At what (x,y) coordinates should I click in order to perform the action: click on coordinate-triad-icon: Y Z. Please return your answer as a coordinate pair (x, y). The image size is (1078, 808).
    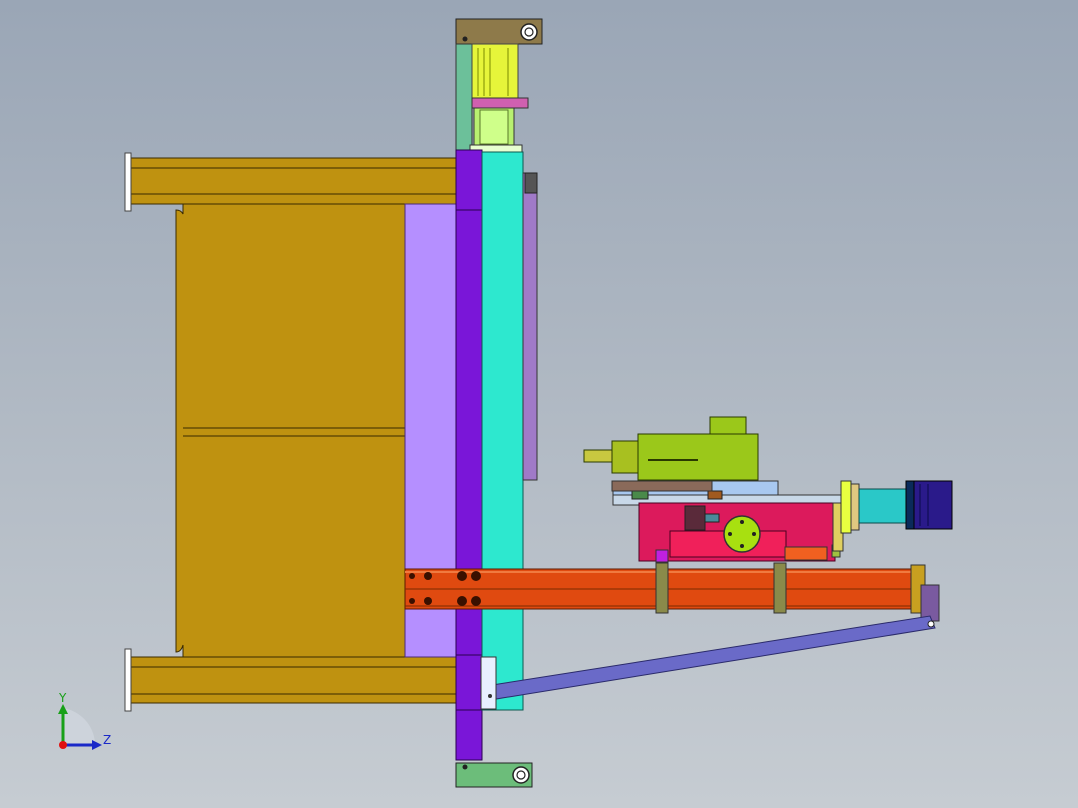
    Looking at the image, I should click on (84, 720).